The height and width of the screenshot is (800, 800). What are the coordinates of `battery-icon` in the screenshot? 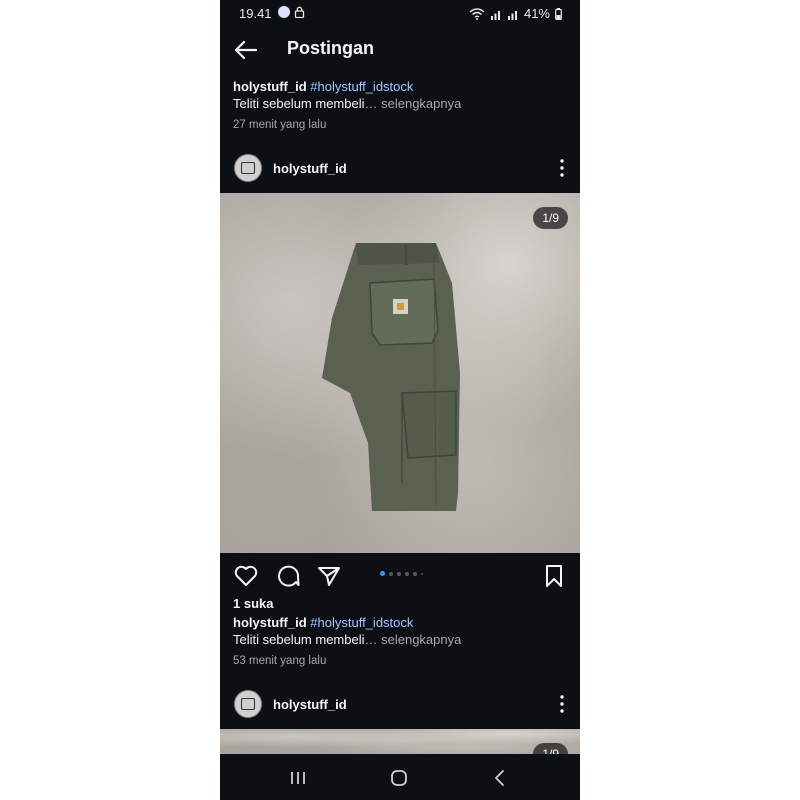 It's located at (558, 13).